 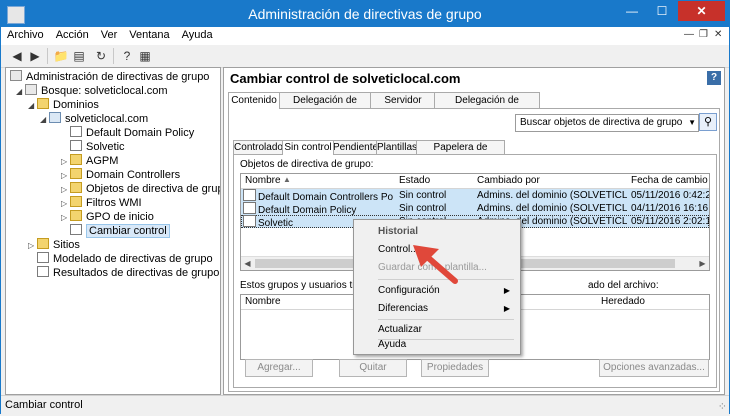 What do you see at coordinates (287, 179) in the screenshot?
I see `sort-ascending-icon: ▲` at bounding box center [287, 179].